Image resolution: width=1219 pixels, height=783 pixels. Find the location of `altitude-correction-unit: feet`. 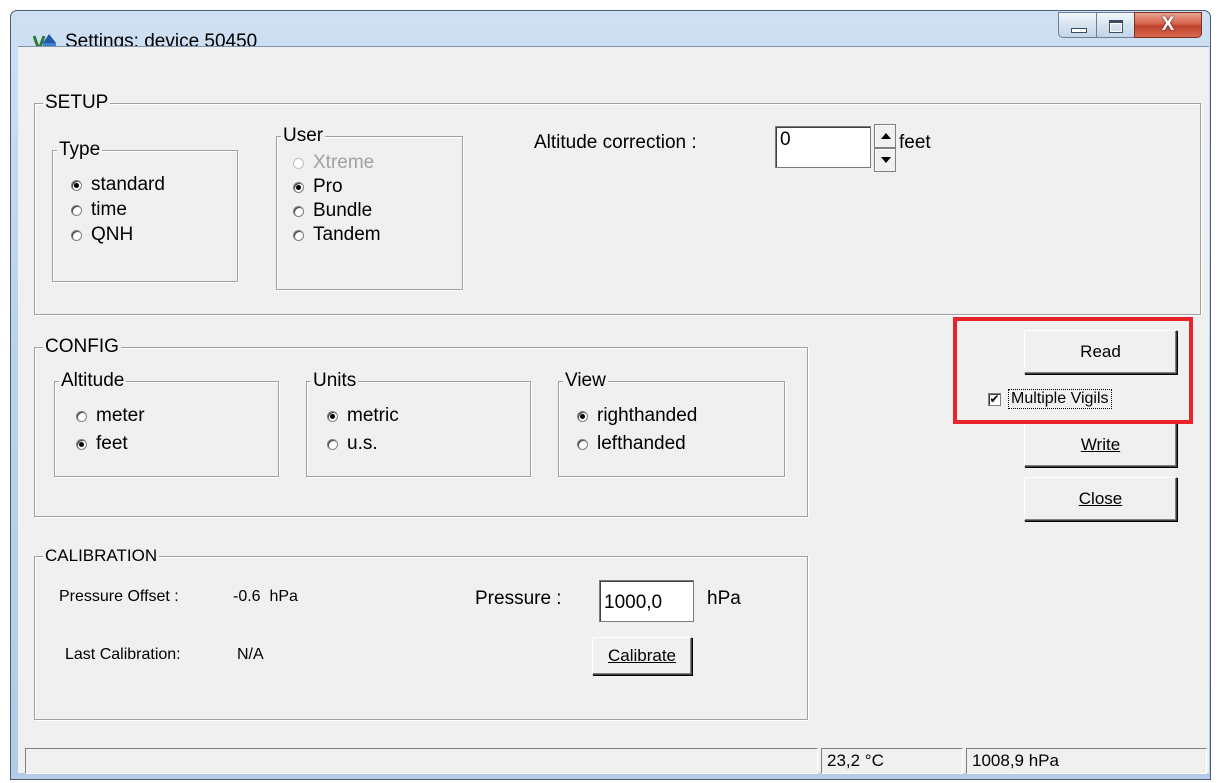

altitude-correction-unit: feet is located at coordinates (915, 142).